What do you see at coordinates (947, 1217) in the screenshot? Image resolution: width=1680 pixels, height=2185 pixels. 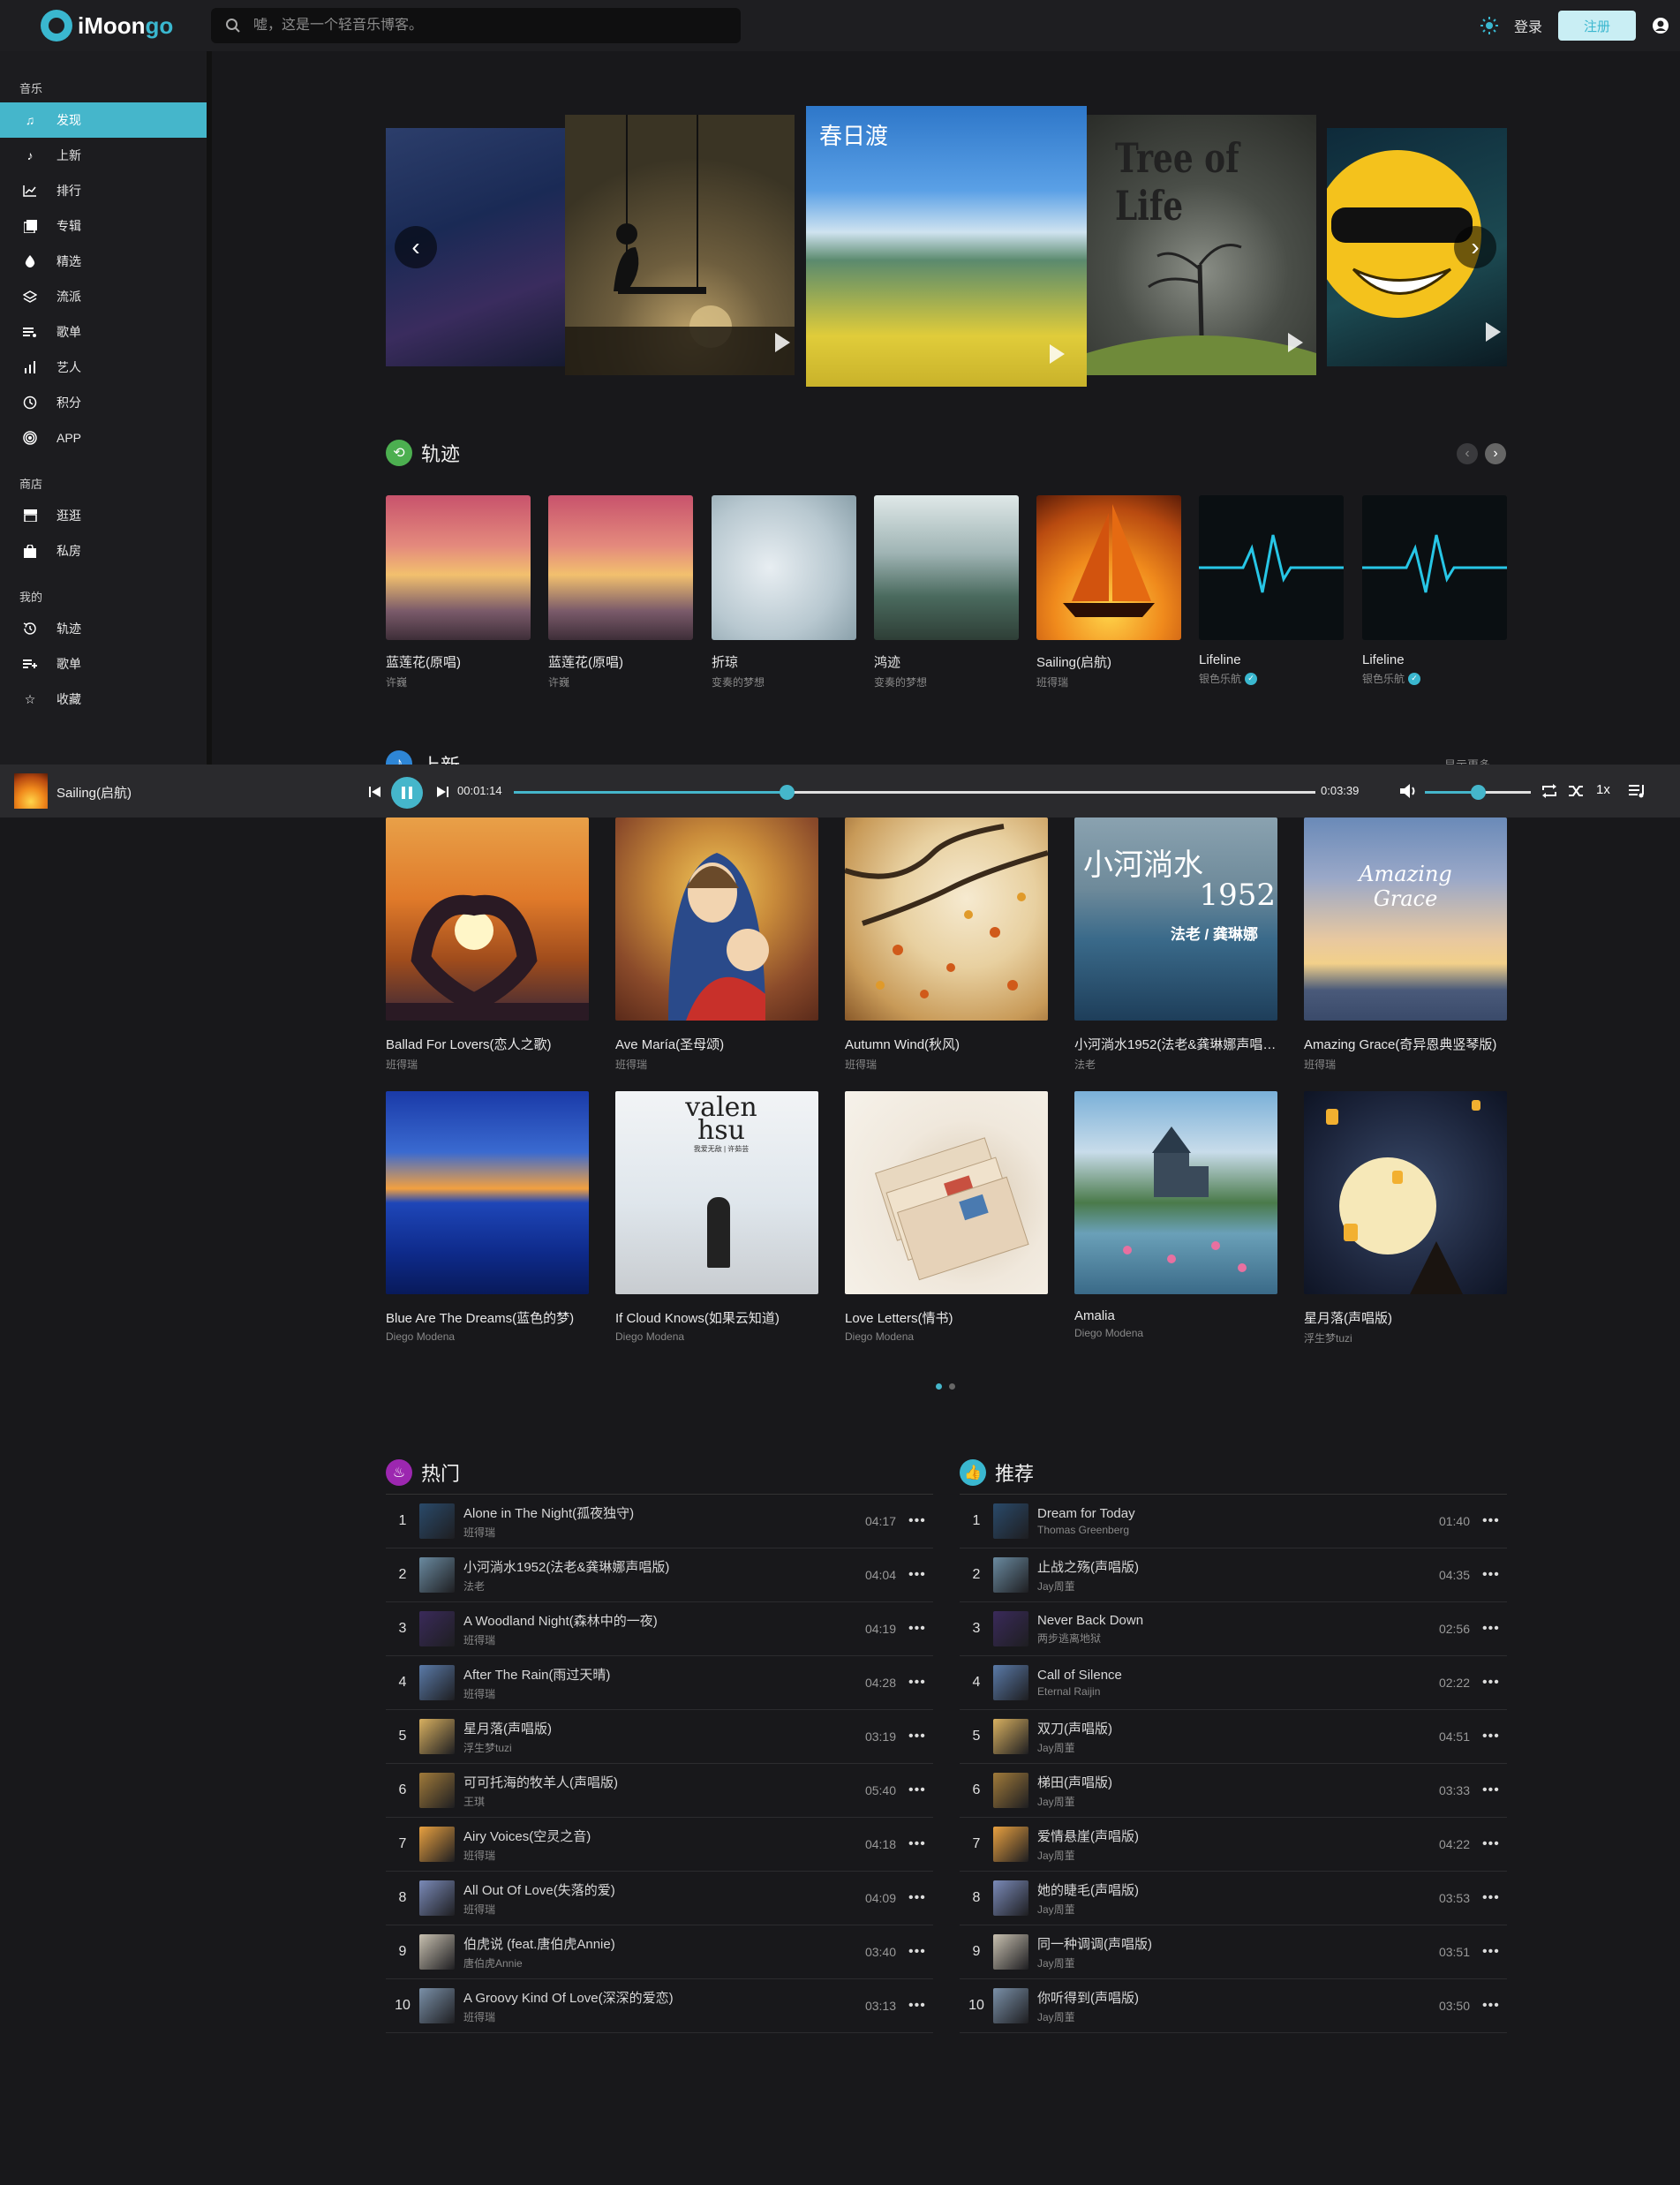 I see `album-card: Love Letters(情书) Diego Modena` at bounding box center [947, 1217].